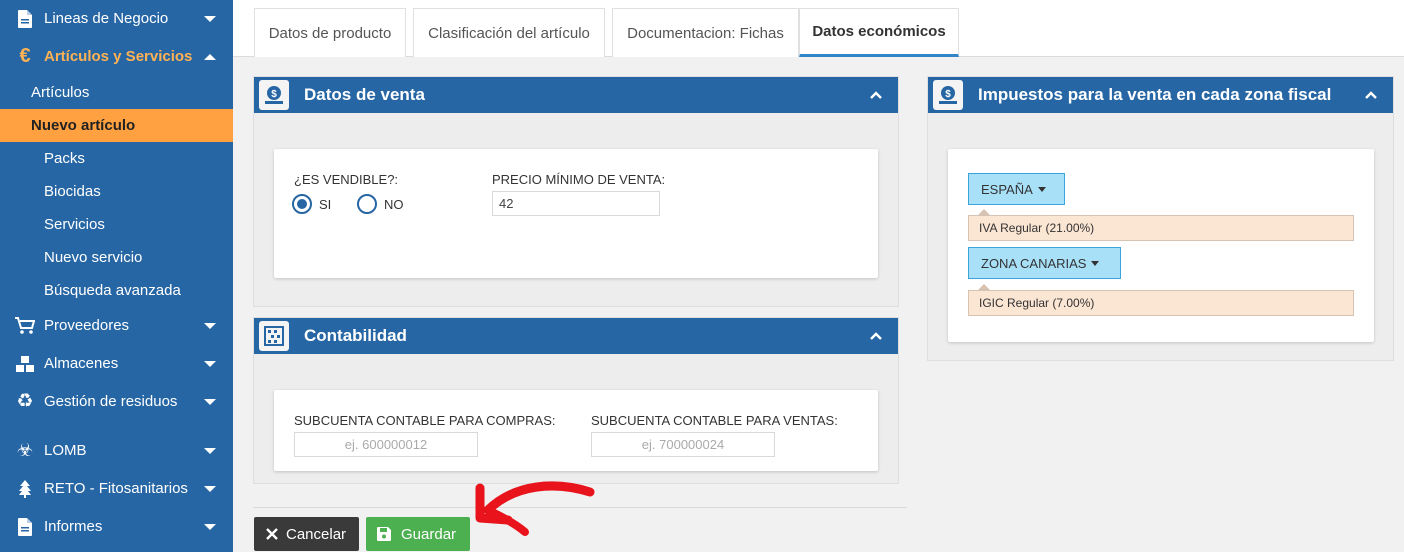  Describe the element at coordinates (330, 32) in the screenshot. I see `tab-datos-producto: Datos de producto` at that location.